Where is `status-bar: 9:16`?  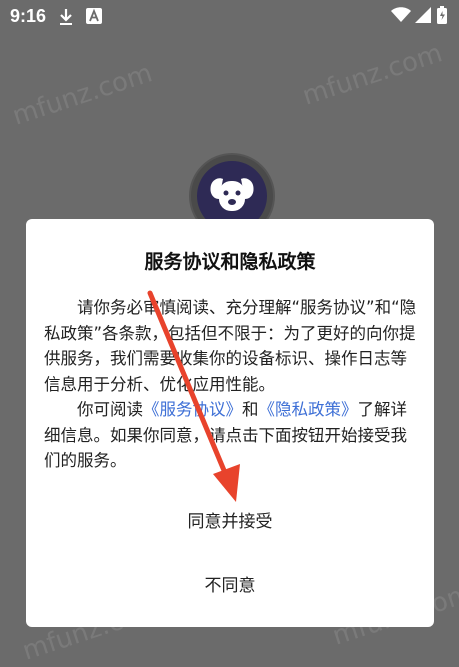
status-bar: 9:16 is located at coordinates (229, 17).